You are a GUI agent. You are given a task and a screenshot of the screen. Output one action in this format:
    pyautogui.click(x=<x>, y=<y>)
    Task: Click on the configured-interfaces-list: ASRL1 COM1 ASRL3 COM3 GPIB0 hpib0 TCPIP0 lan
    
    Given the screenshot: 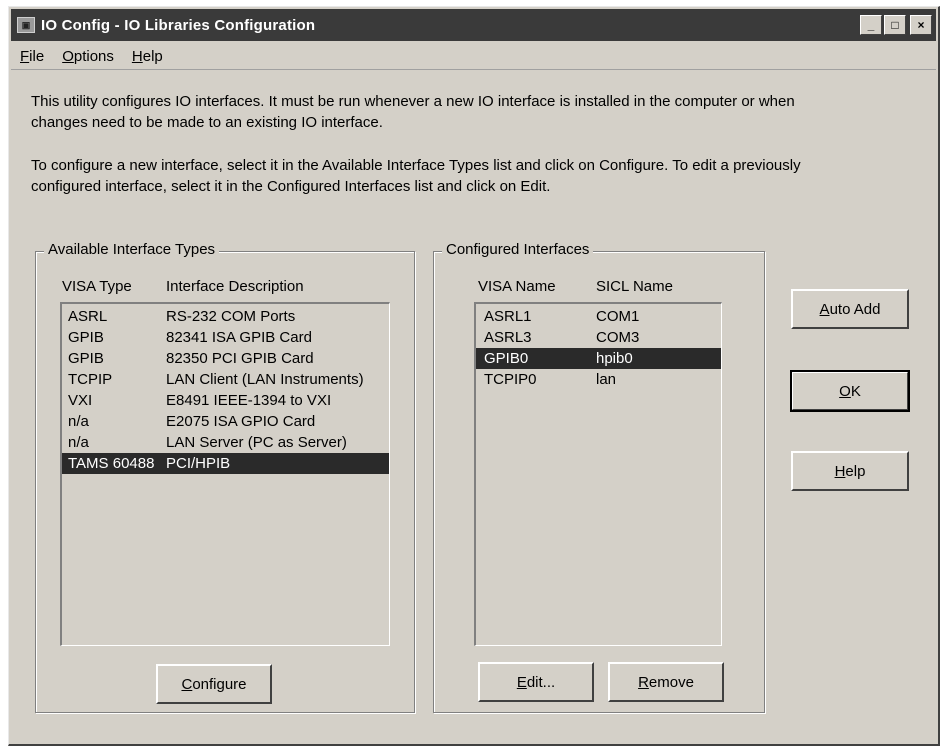 What is the action you would take?
    pyautogui.click(x=598, y=474)
    